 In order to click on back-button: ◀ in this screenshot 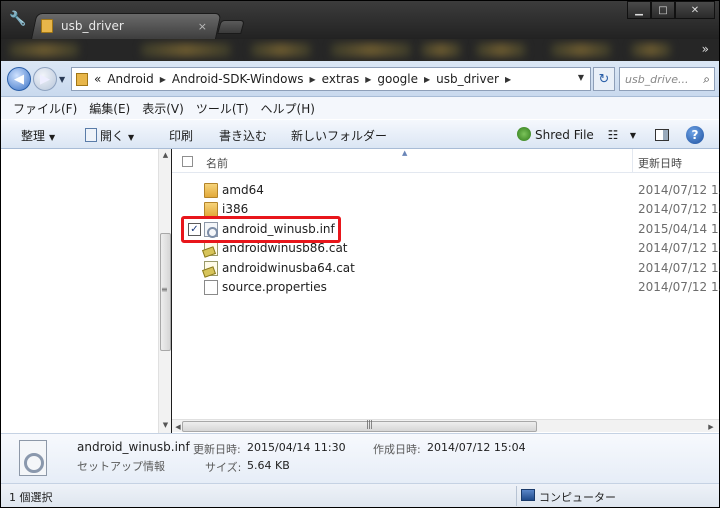, I will do `click(19, 79)`.